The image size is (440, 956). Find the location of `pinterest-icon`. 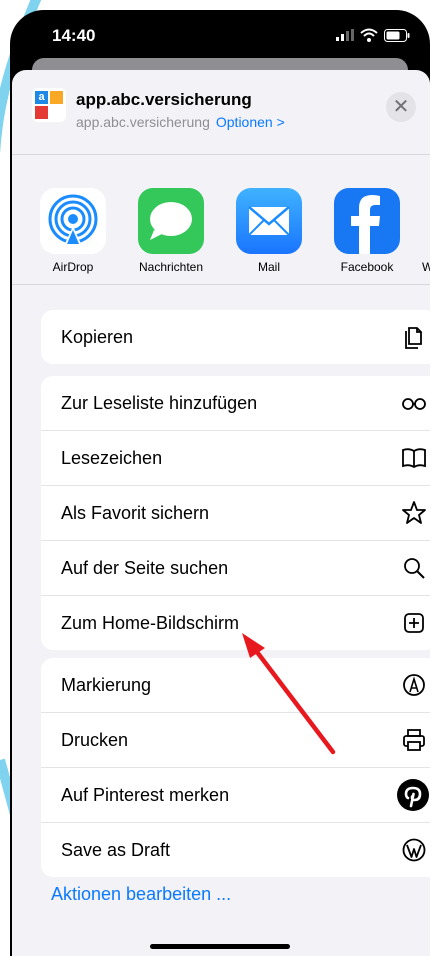

pinterest-icon is located at coordinates (413, 795).